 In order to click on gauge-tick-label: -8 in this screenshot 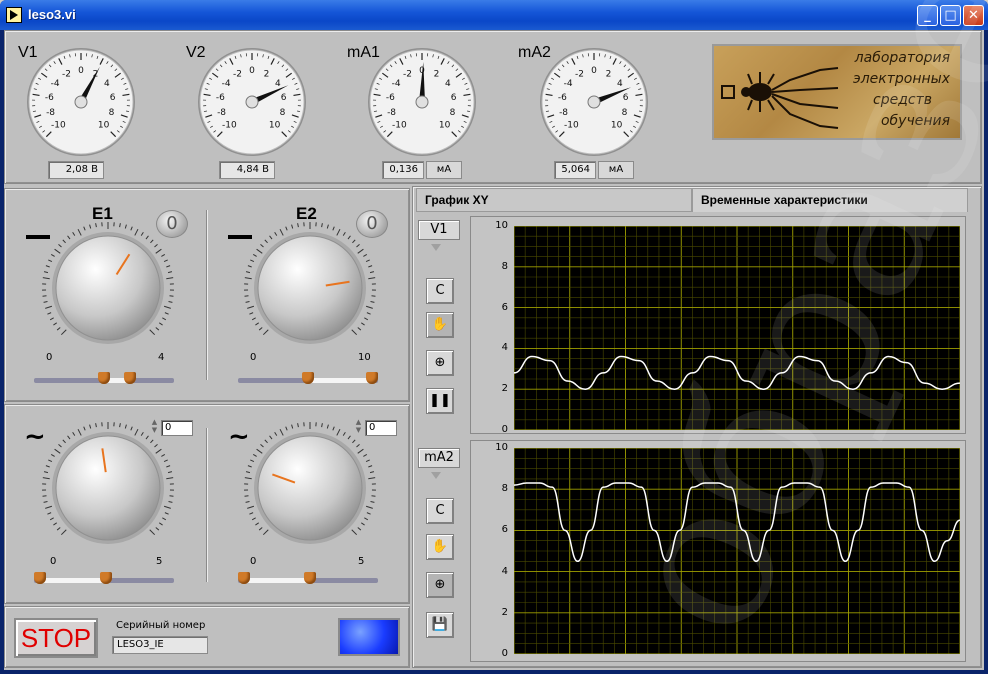, I will do `click(50, 113)`.